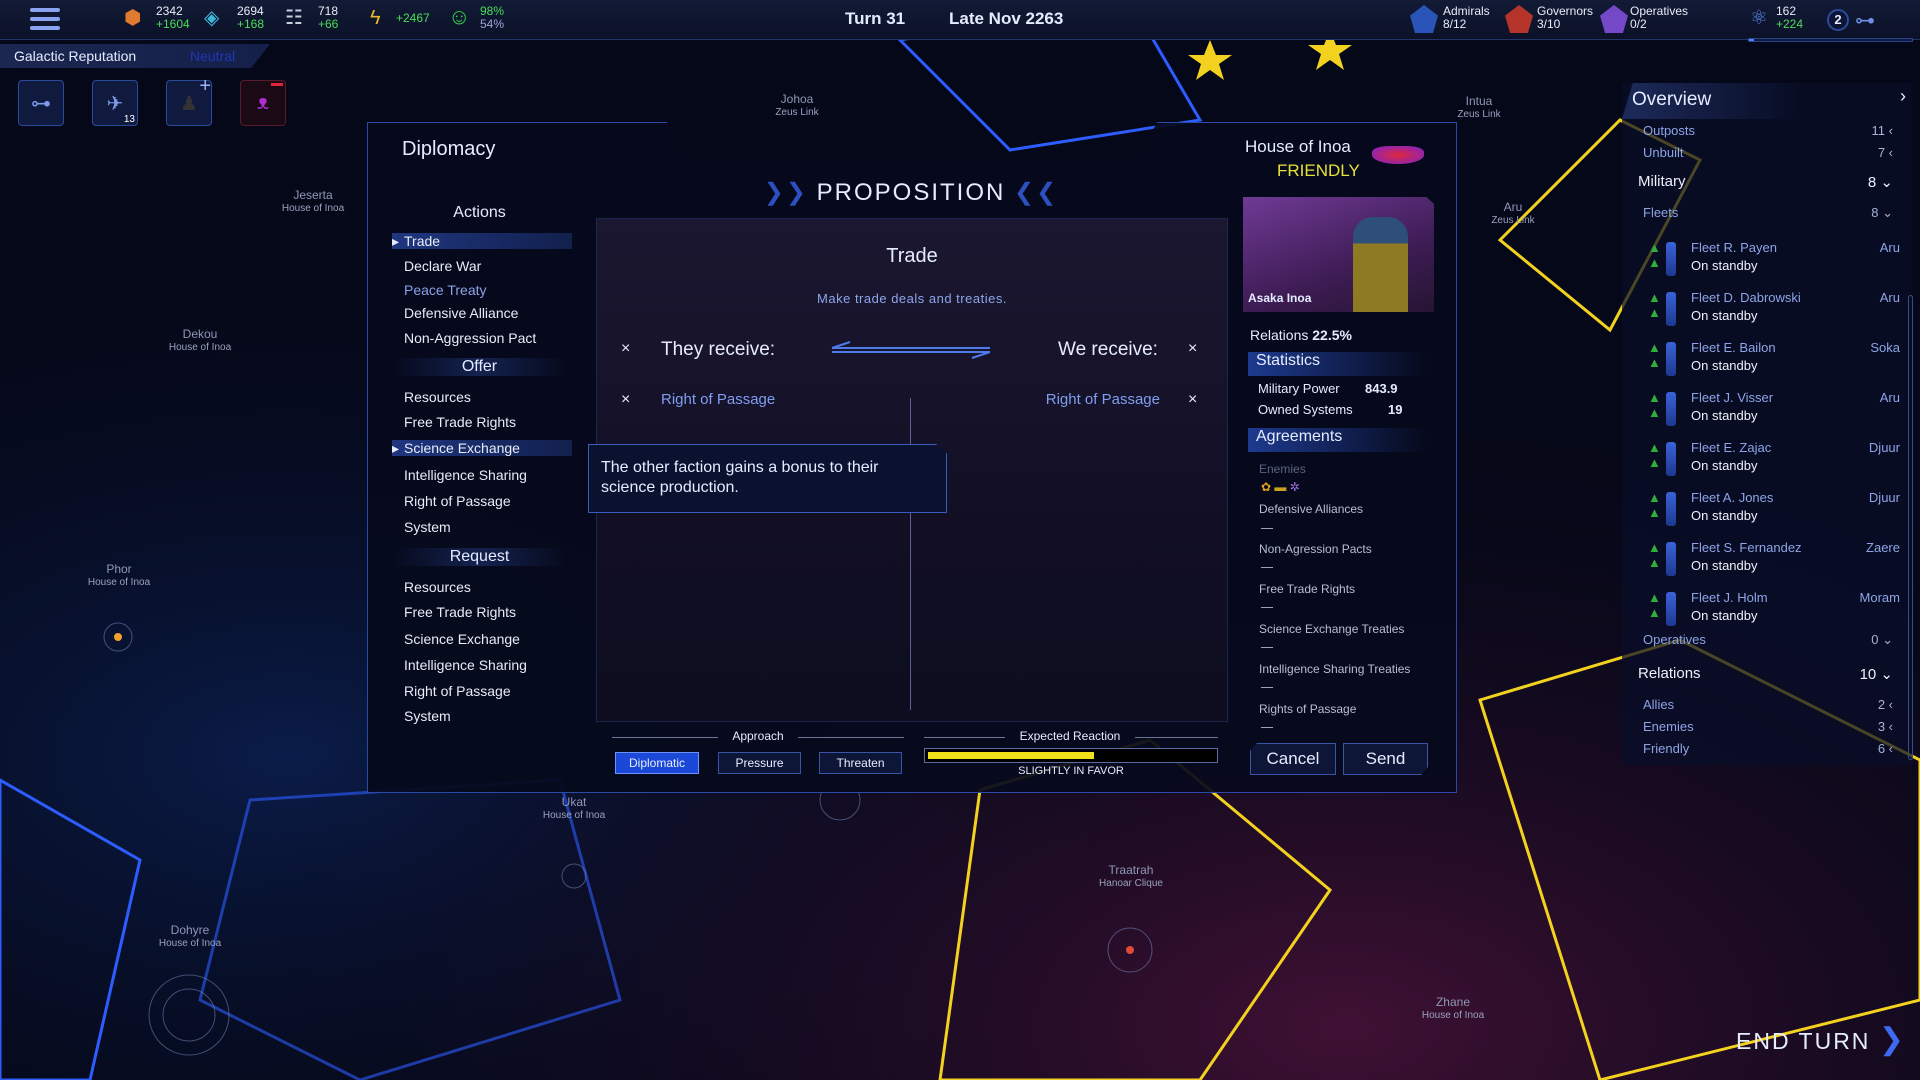 The width and height of the screenshot is (1920, 1080). I want to click on offer-right-of-passage: Right of Passage, so click(457, 501).